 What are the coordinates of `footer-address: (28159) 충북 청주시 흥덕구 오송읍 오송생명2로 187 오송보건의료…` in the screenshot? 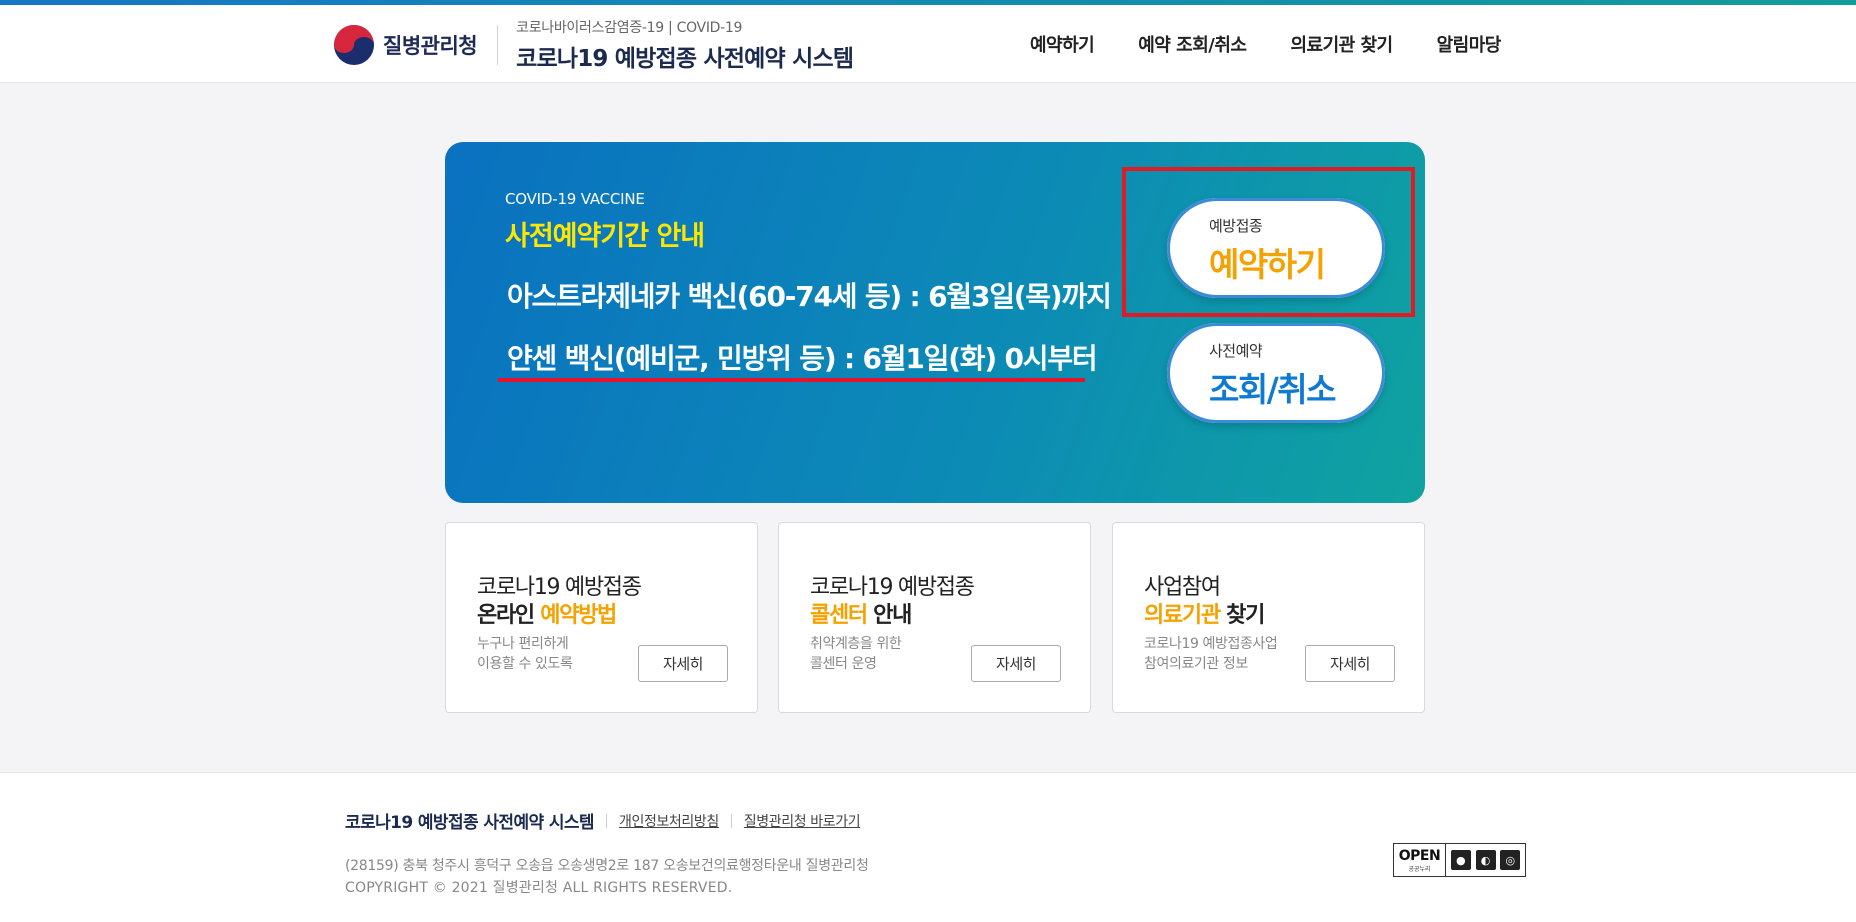 It's located at (607, 866).